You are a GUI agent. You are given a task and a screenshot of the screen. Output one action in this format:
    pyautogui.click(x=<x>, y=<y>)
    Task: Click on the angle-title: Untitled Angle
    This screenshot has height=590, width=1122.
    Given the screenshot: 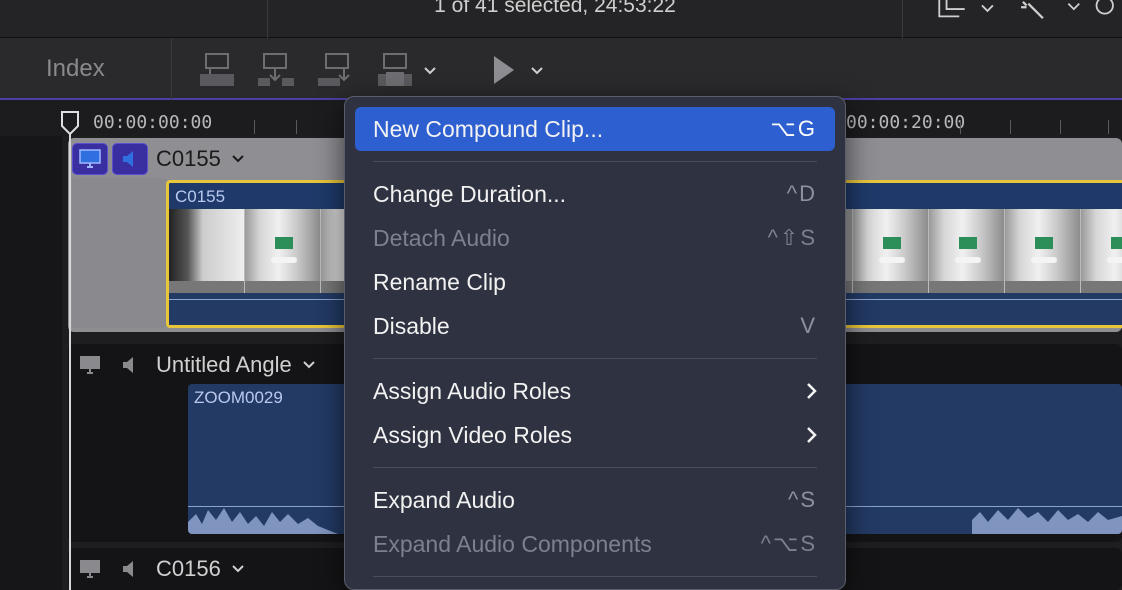 What is the action you would take?
    pyautogui.click(x=224, y=364)
    